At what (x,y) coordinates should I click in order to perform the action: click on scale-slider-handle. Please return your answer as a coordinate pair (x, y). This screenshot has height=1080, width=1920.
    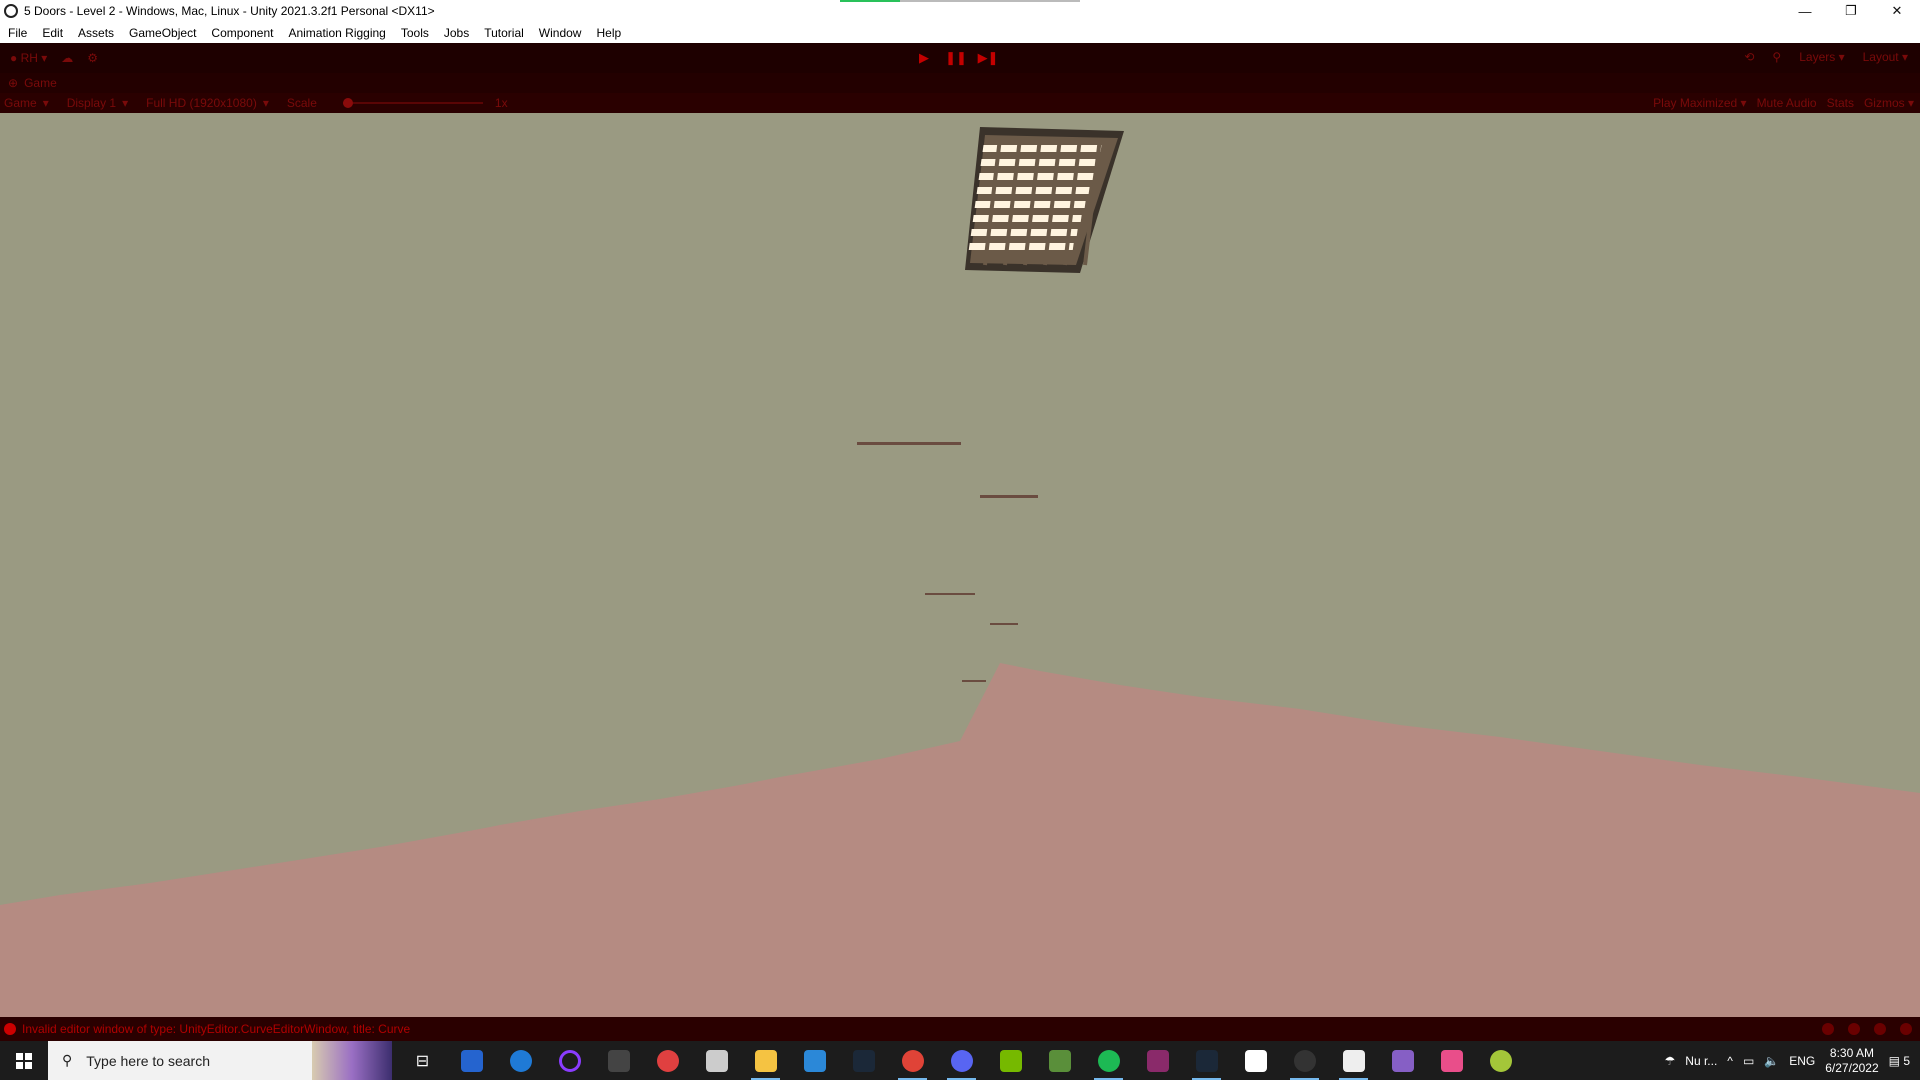
    Looking at the image, I should click on (347, 103).